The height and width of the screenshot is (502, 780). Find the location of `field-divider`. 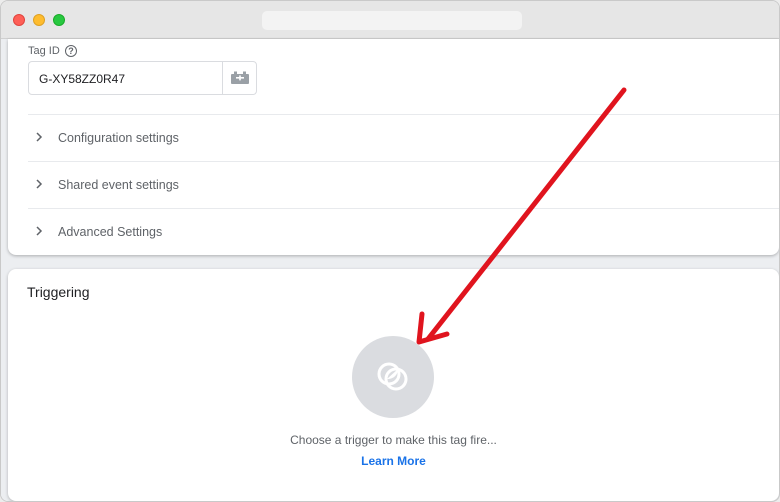

field-divider is located at coordinates (222, 78).